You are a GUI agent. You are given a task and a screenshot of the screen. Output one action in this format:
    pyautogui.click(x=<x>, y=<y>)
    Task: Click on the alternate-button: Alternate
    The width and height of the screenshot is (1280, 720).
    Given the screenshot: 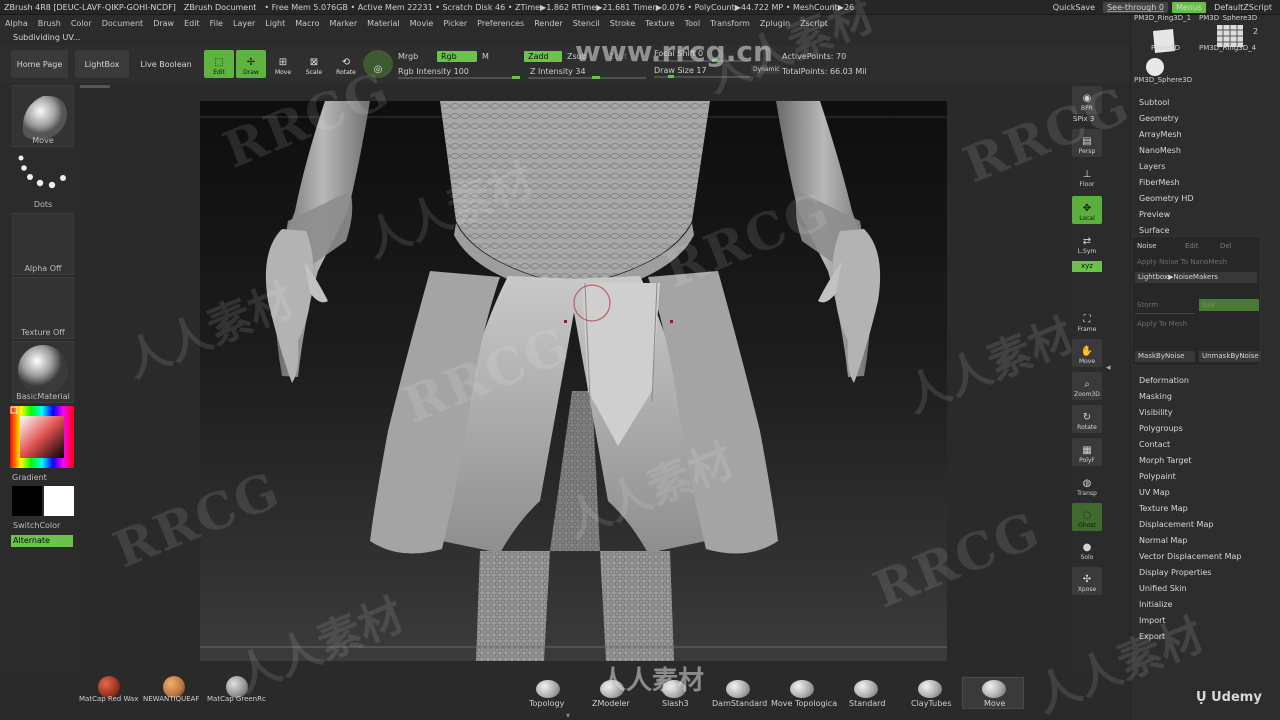 What is the action you would take?
    pyautogui.click(x=42, y=541)
    